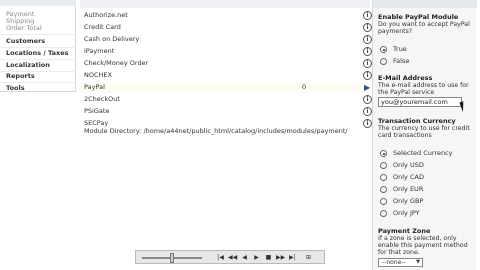  What do you see at coordinates (406, 213) in the screenshot?
I see `currency-option-label: Only JPY` at bounding box center [406, 213].